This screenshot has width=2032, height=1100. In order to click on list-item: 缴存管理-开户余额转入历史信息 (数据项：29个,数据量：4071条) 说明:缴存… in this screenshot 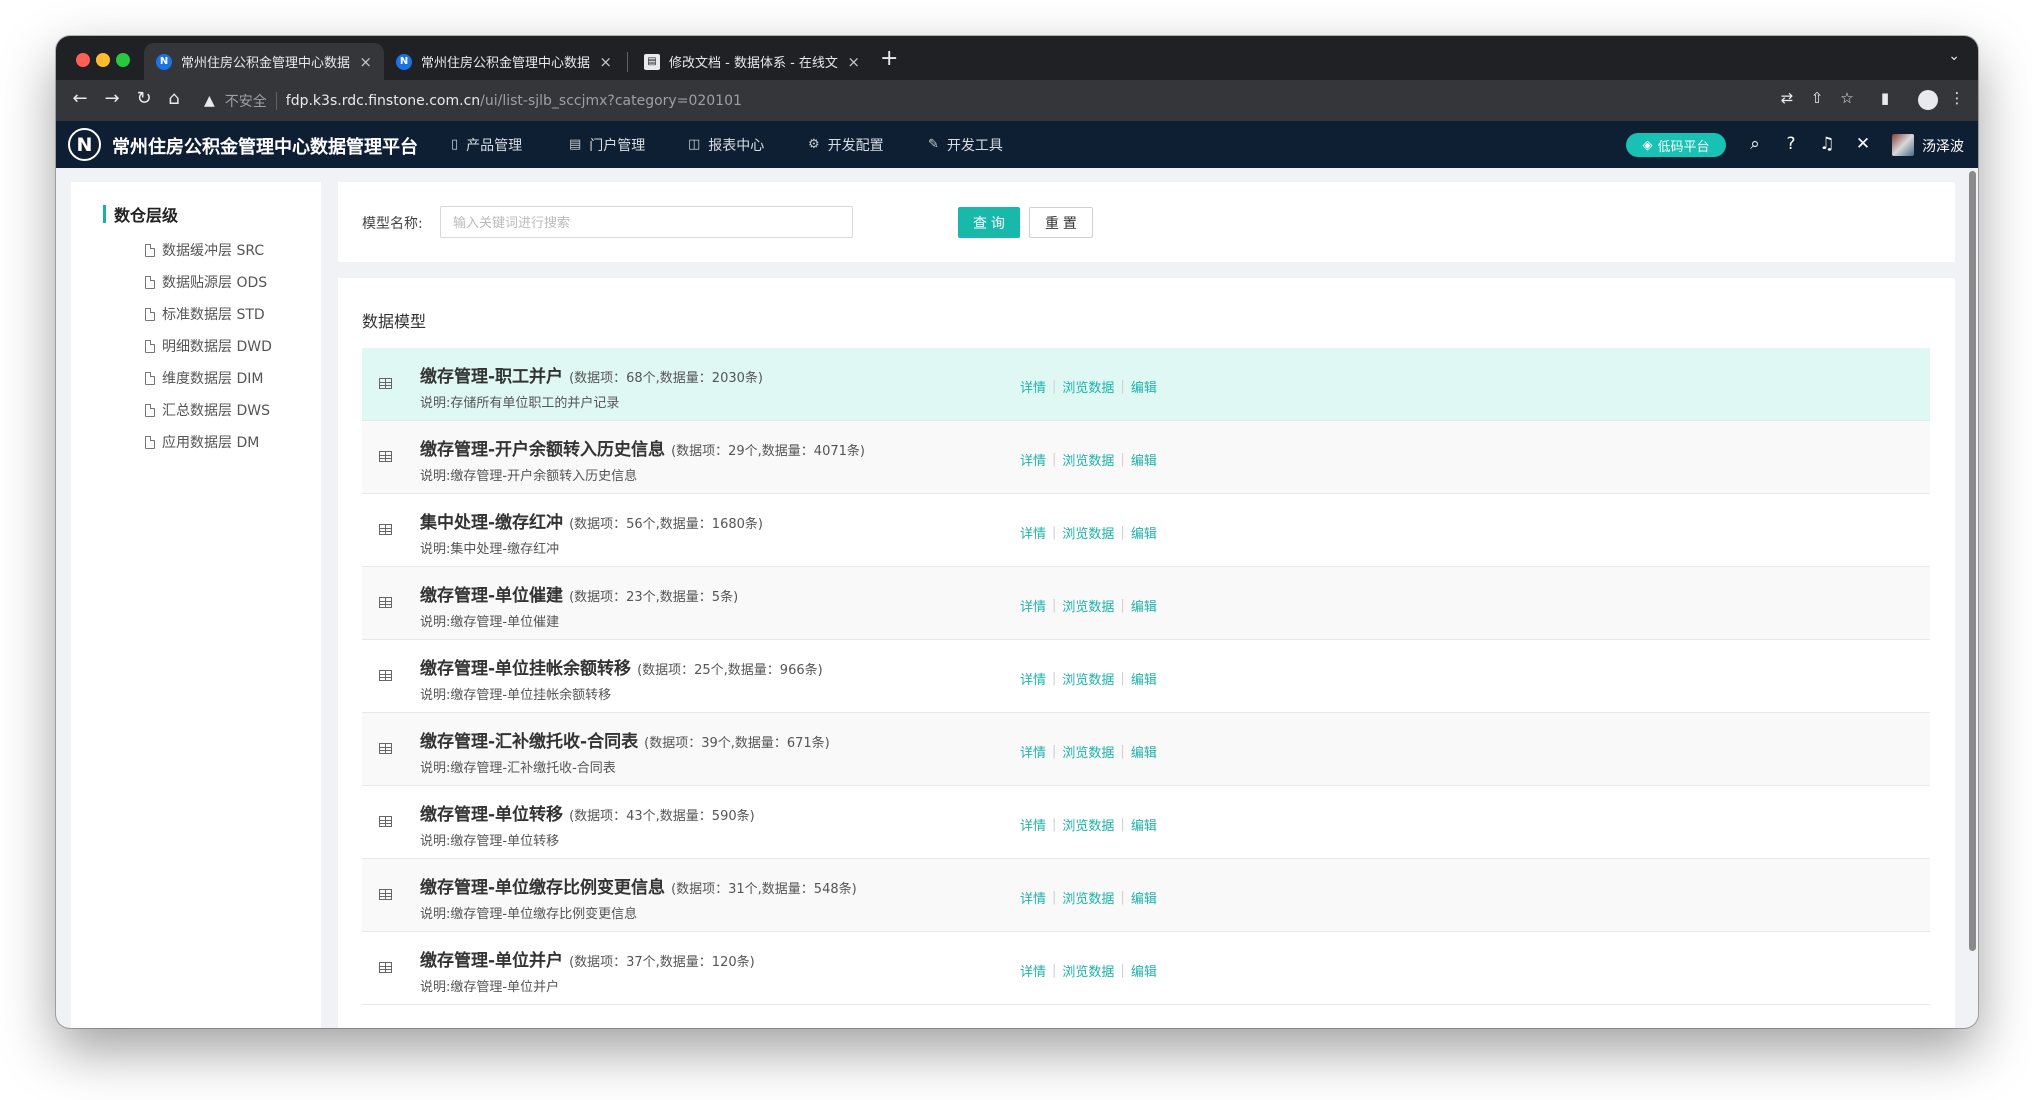, I will do `click(1146, 457)`.